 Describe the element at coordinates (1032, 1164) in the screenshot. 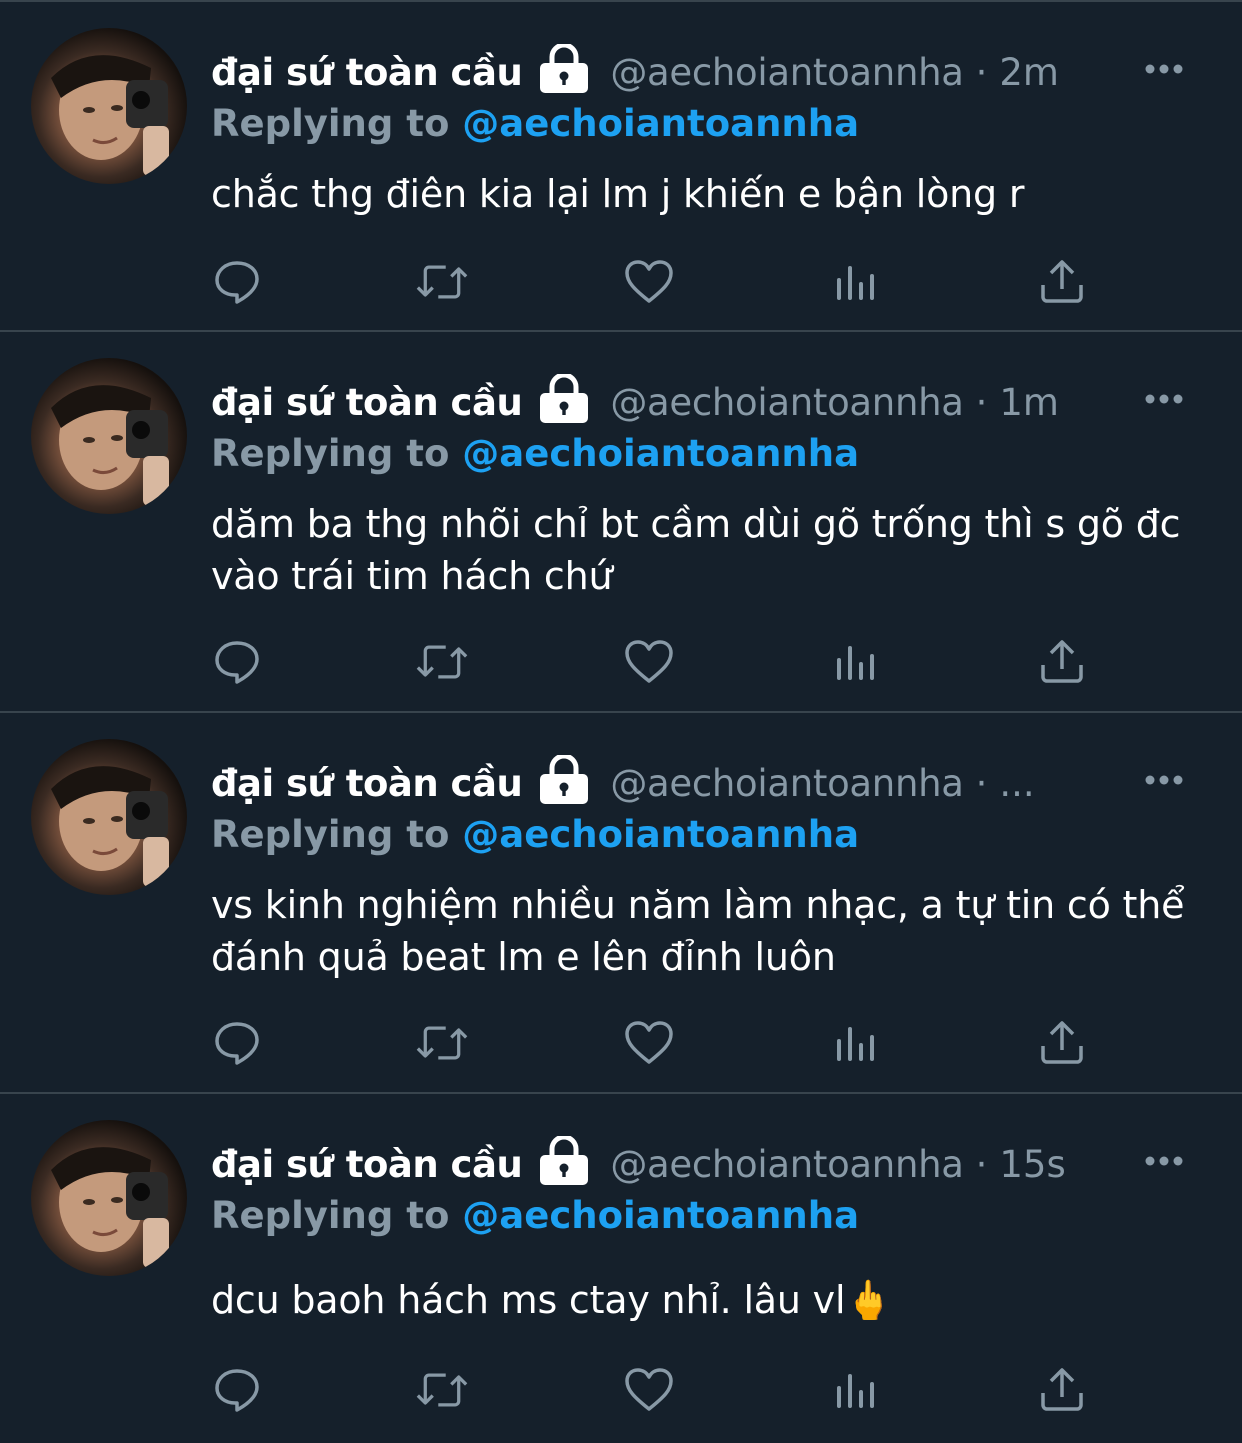

I see `timestamp: 15s` at that location.